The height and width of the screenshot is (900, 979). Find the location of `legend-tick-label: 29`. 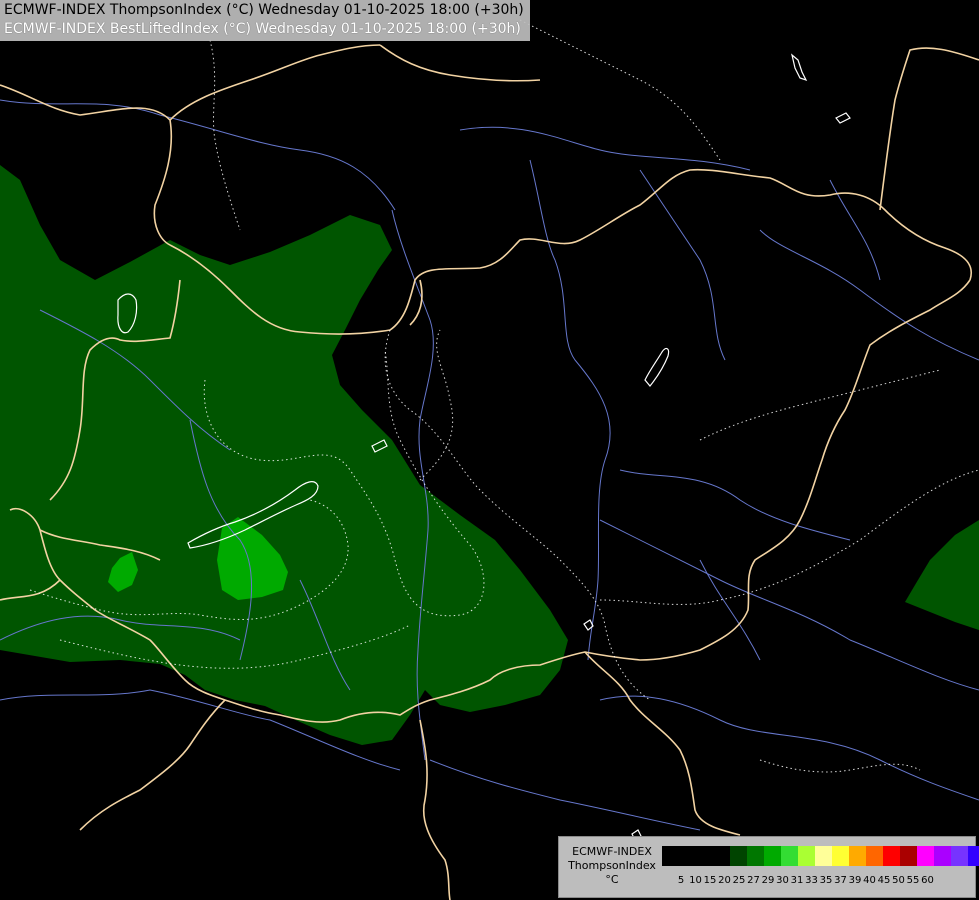

legend-tick-label: 29 is located at coordinates (768, 880).